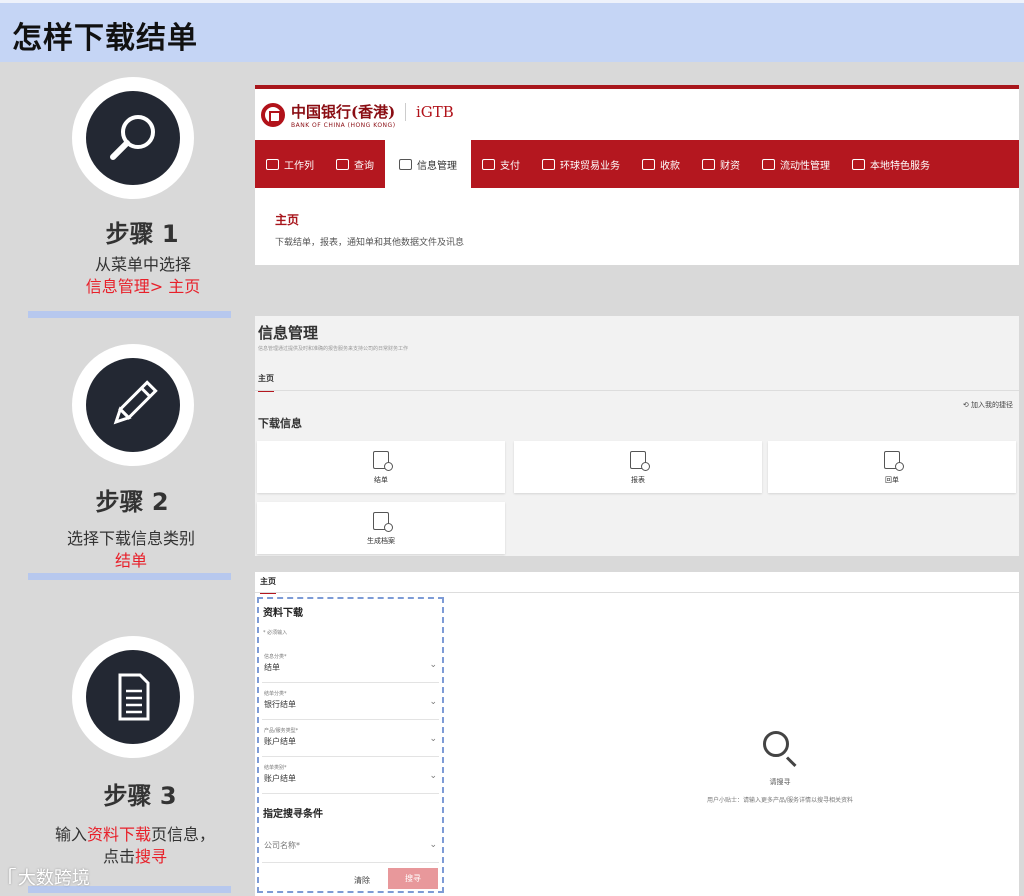 The image size is (1024, 896). I want to click on boc-logo-en: BANK OF CHINA (HONG KONG), so click(343, 125).